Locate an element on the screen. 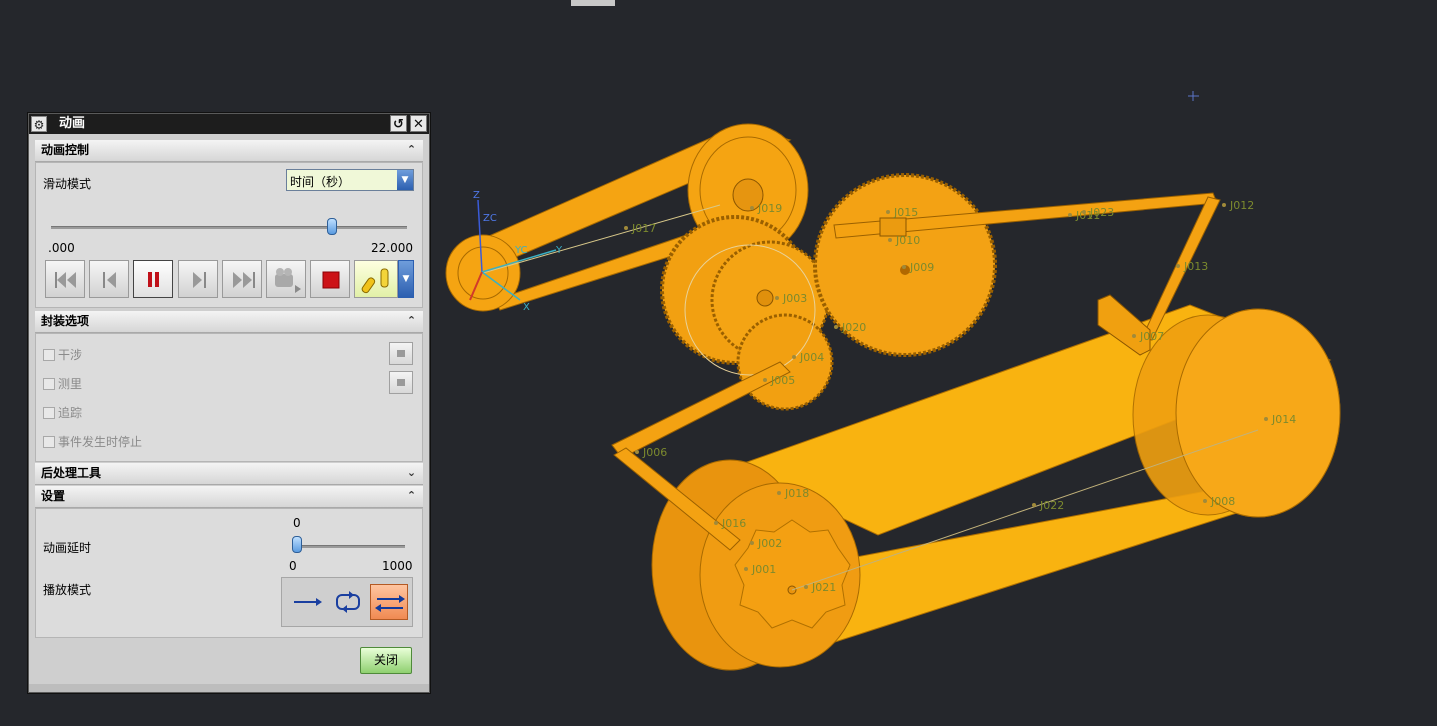 This screenshot has height=726, width=1437. export-animation-button is located at coordinates (376, 279).